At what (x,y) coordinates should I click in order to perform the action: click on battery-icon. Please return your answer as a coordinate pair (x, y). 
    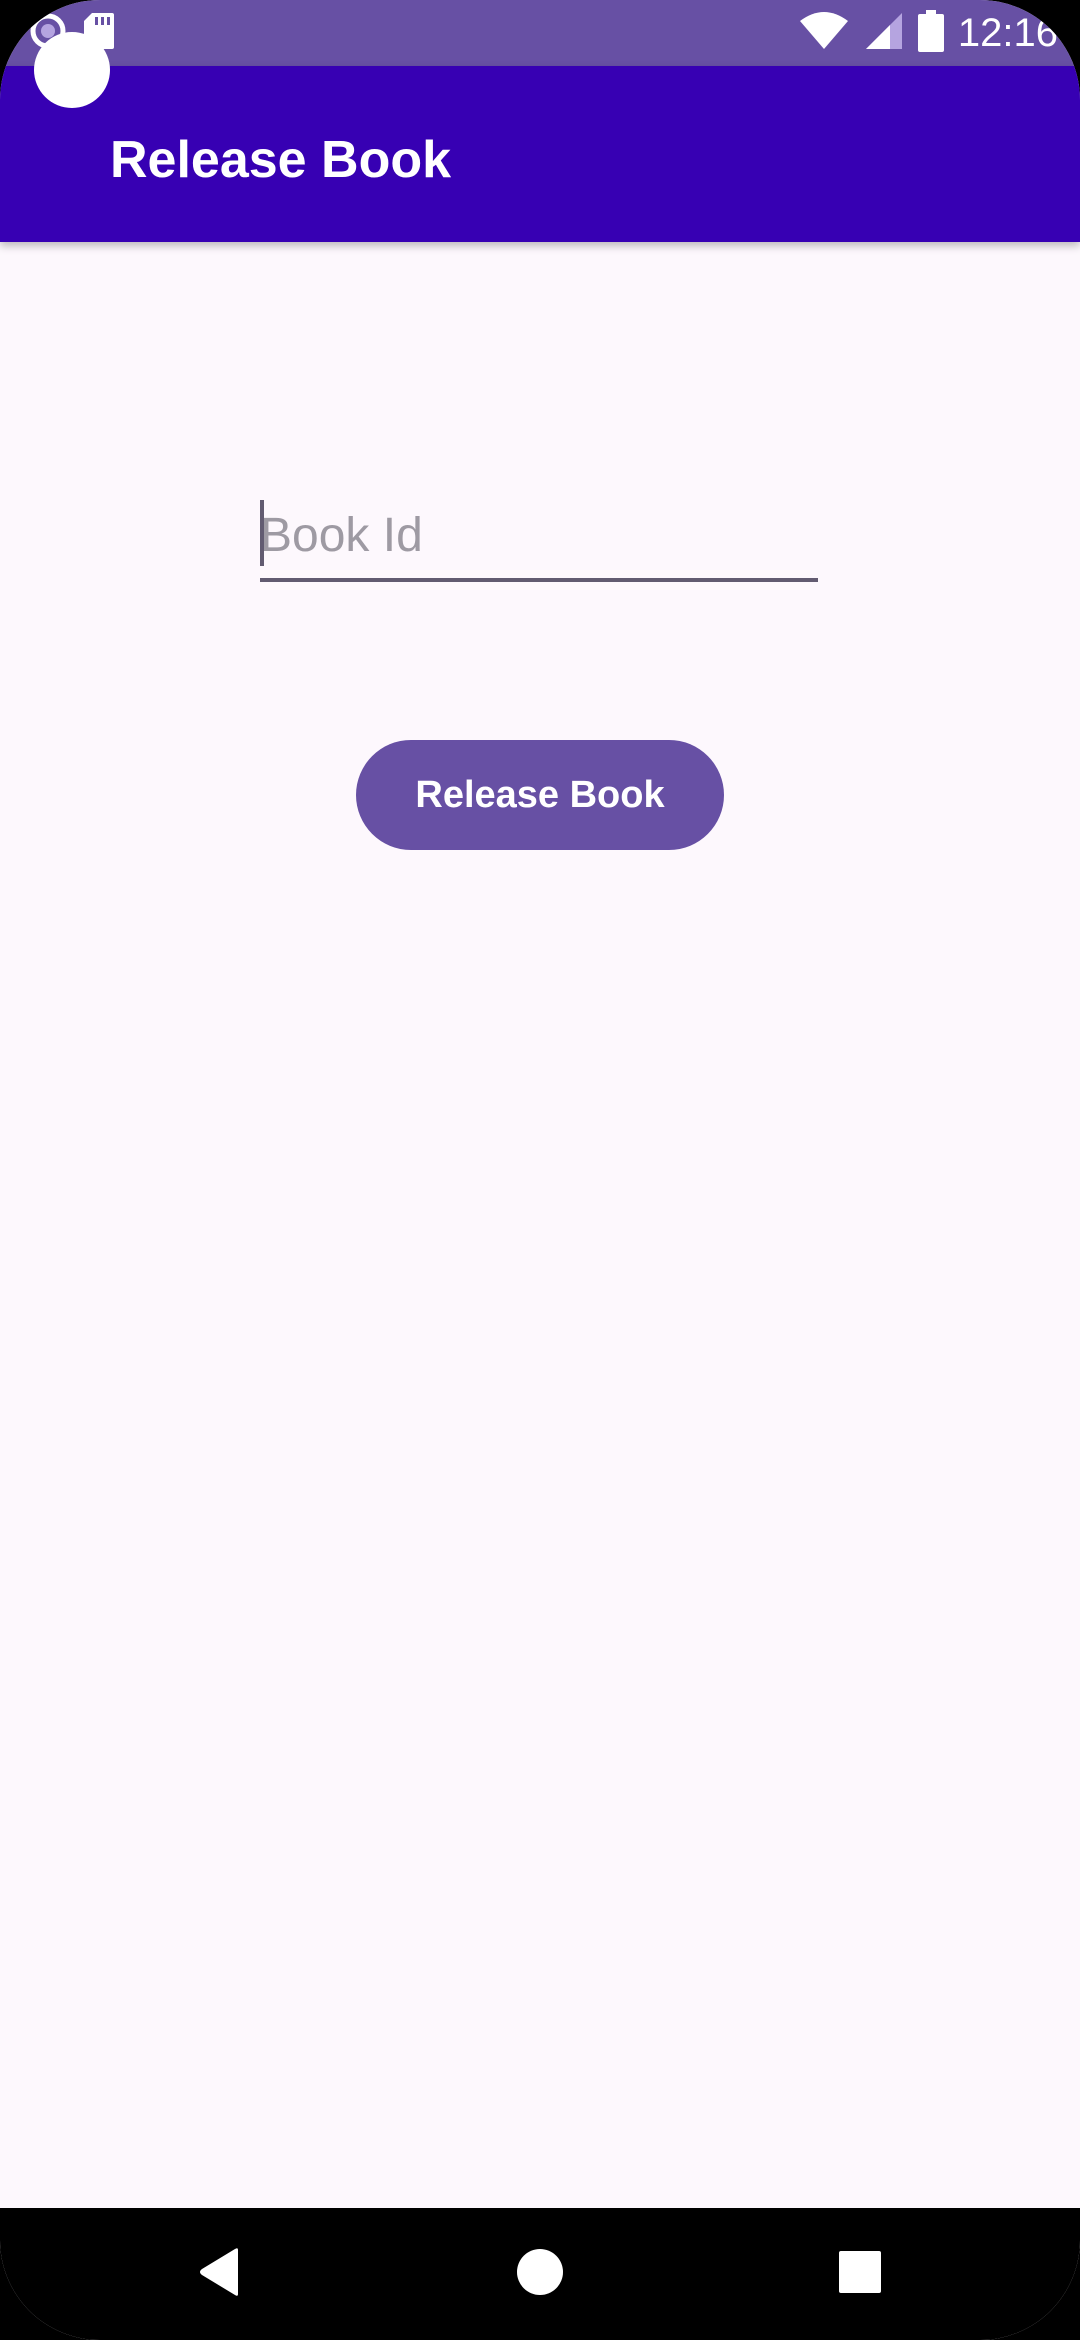
    Looking at the image, I should click on (930, 33).